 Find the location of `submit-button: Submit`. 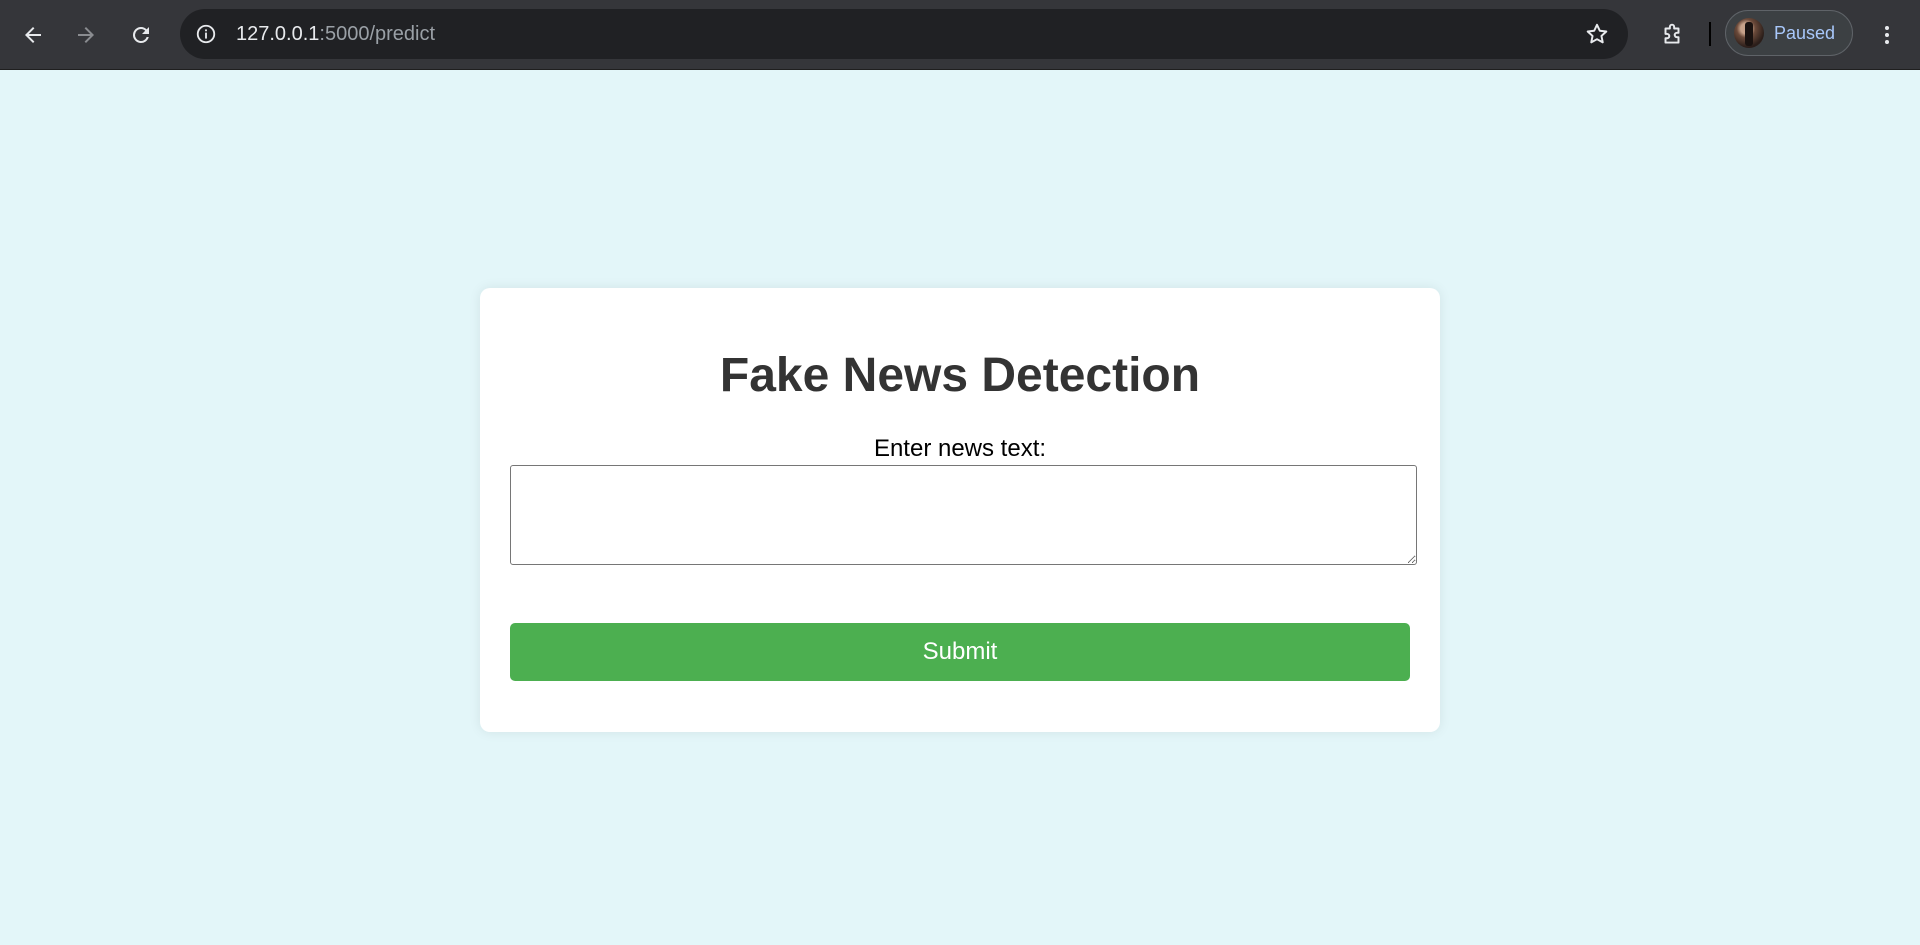

submit-button: Submit is located at coordinates (960, 652).